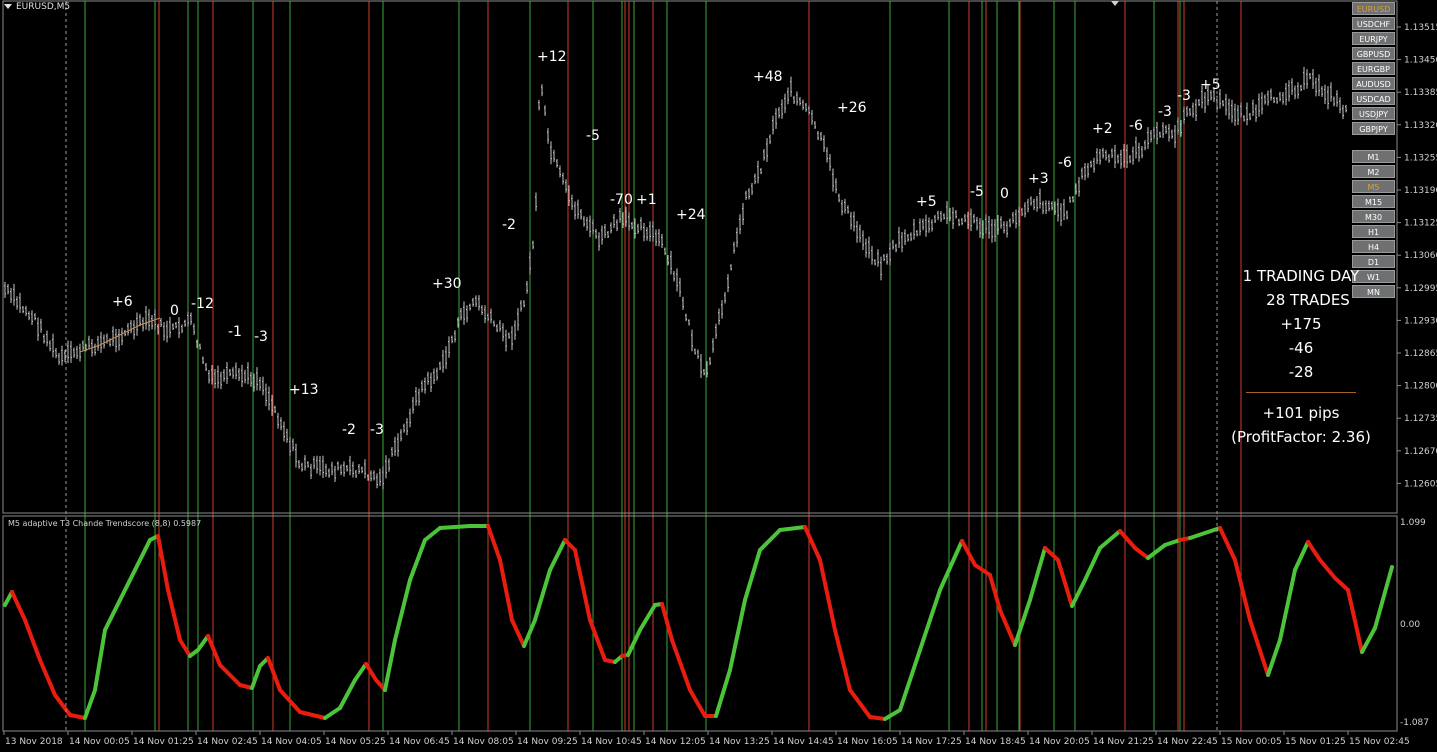  Describe the element at coordinates (163, 742) in the screenshot. I see `time-tick-label: 14 Nov 01:25` at that location.